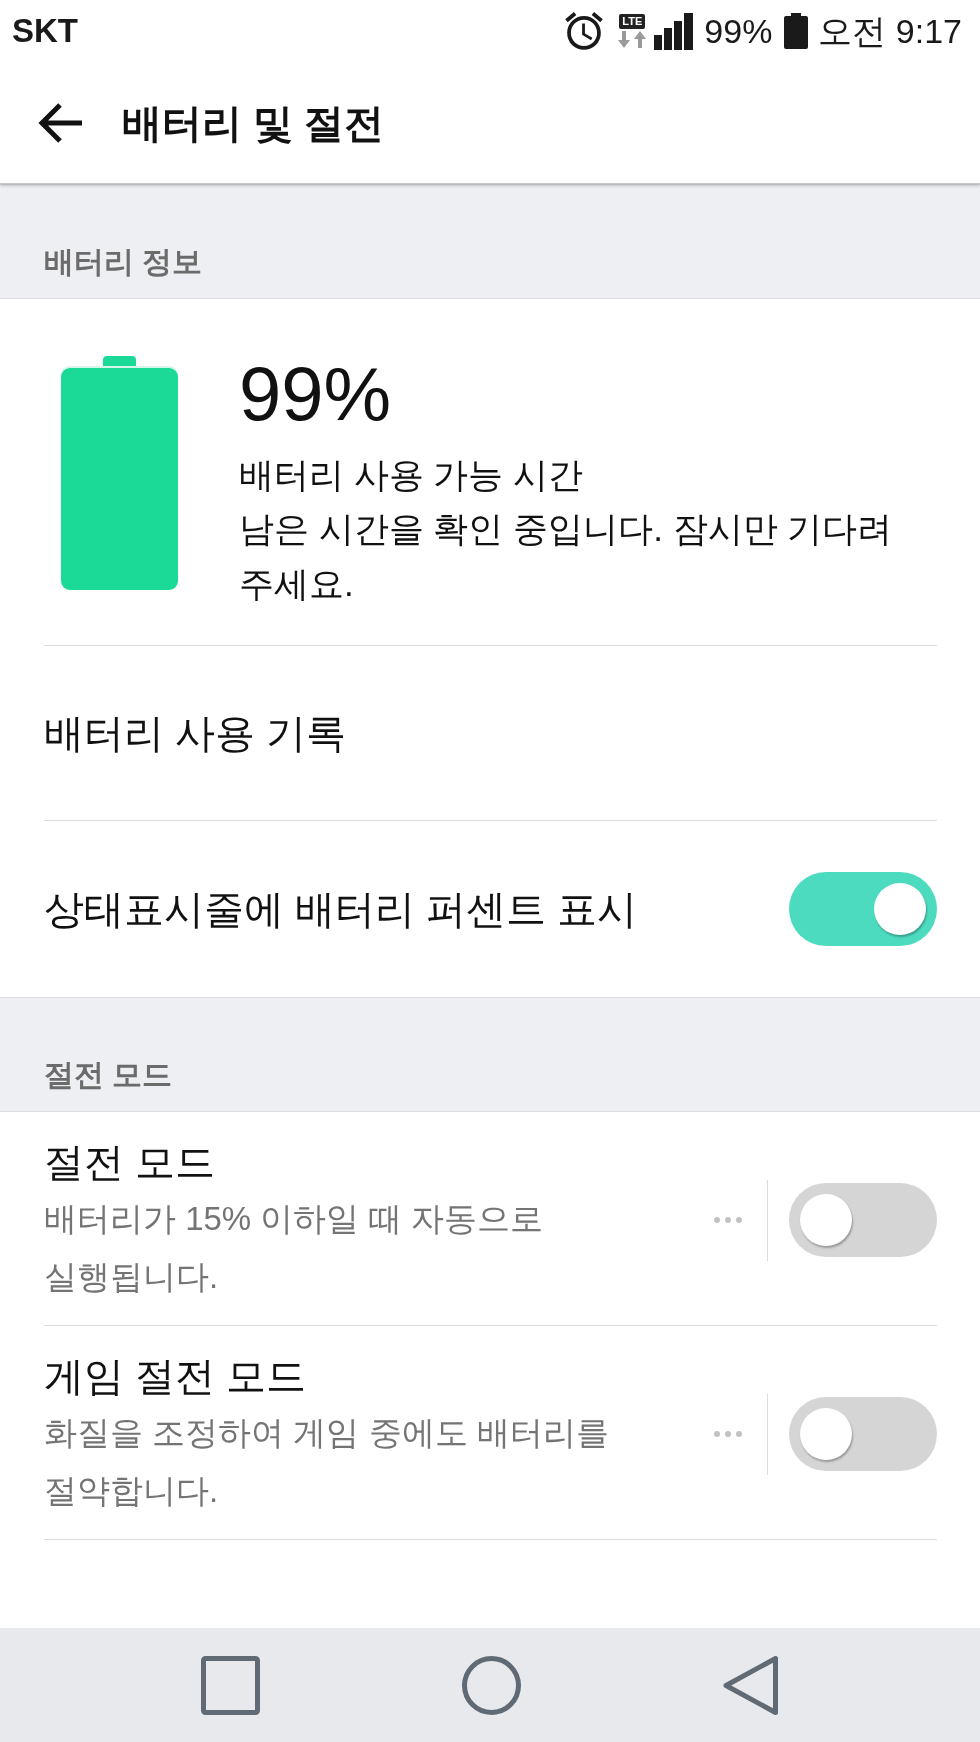 This screenshot has height=1742, width=980. I want to click on setting-title: 배터리 사용 기록, so click(195, 733).